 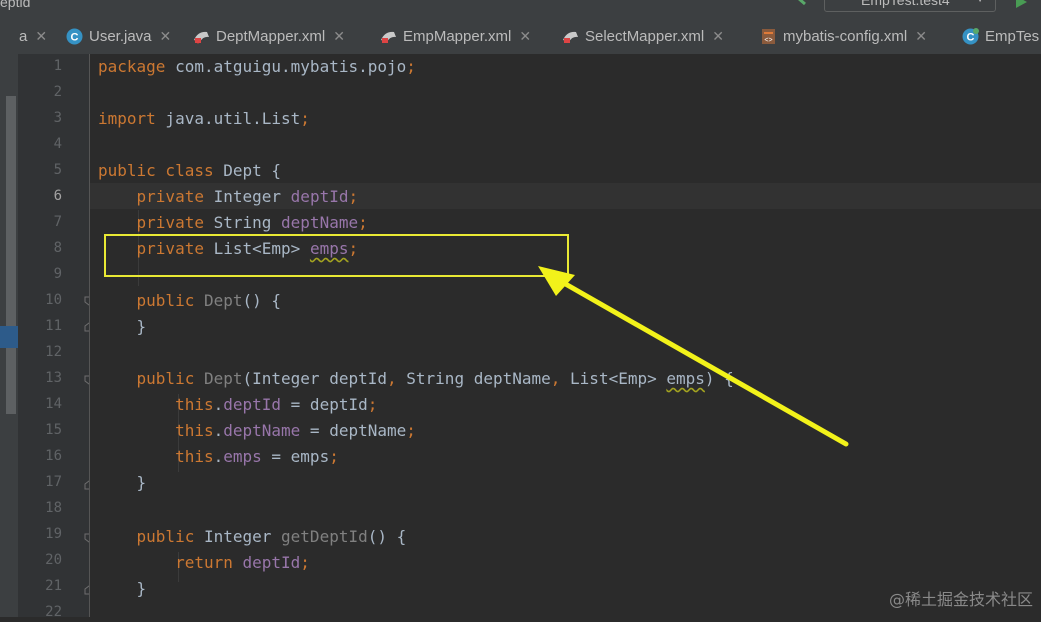 I want to click on line-number-active: 6, so click(x=57, y=196).